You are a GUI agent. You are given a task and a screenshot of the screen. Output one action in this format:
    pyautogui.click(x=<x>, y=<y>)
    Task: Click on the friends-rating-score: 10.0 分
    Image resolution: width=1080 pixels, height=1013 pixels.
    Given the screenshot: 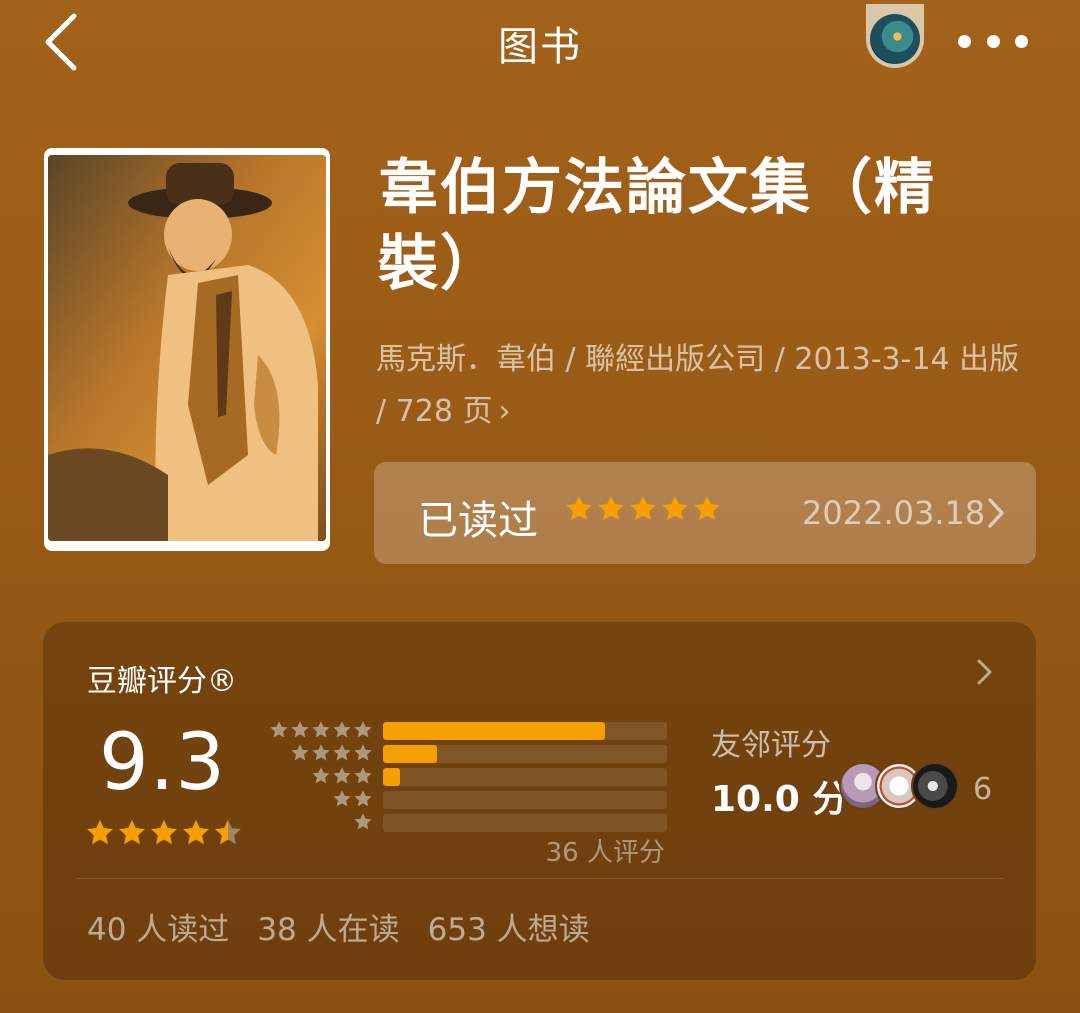 What is the action you would take?
    pyautogui.click(x=780, y=799)
    